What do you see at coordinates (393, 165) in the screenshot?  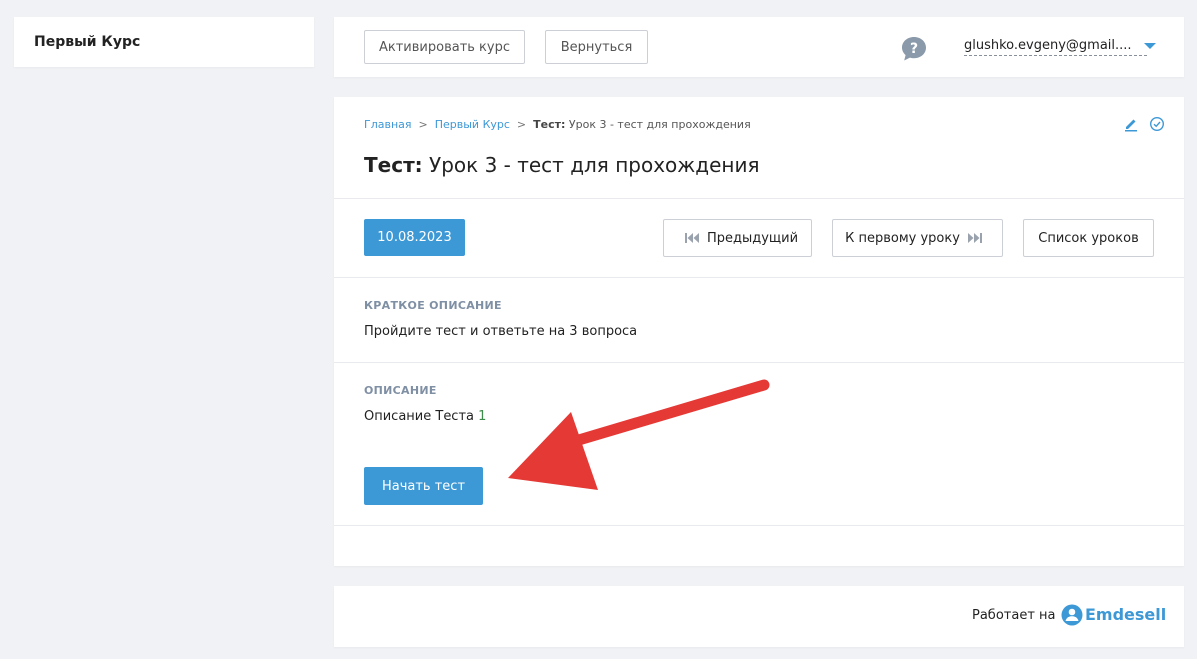 I see `page-title-prefix: Тест:` at bounding box center [393, 165].